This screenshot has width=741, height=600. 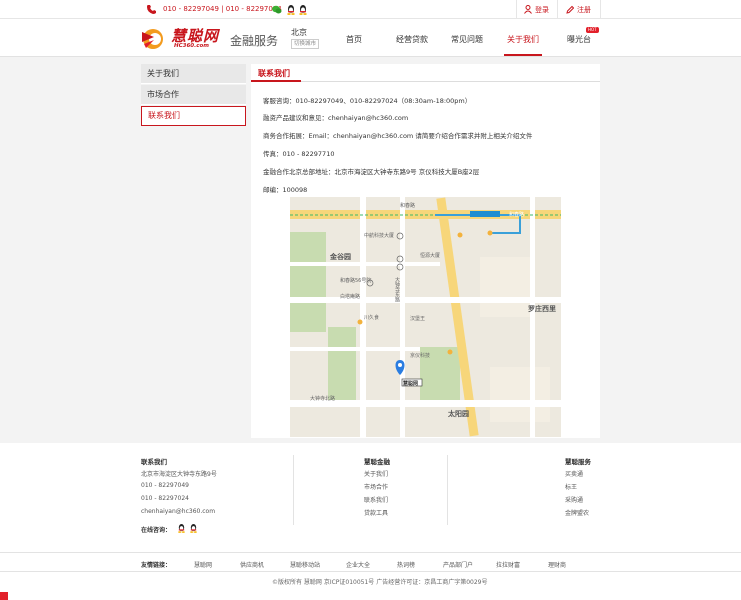 What do you see at coordinates (372, 318) in the screenshot?
I see `map-label-poi: 川久食` at bounding box center [372, 318].